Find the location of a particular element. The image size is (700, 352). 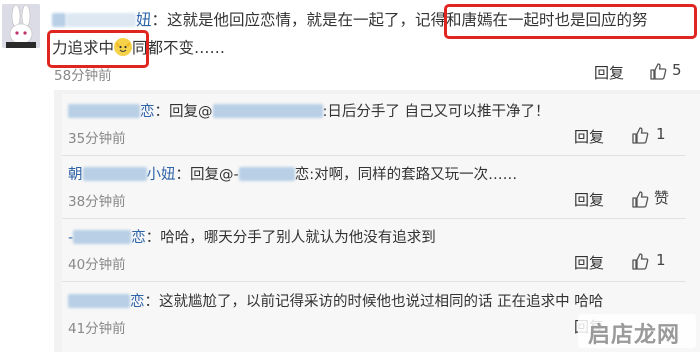

main-comment-username: 妞 is located at coordinates (144, 20).